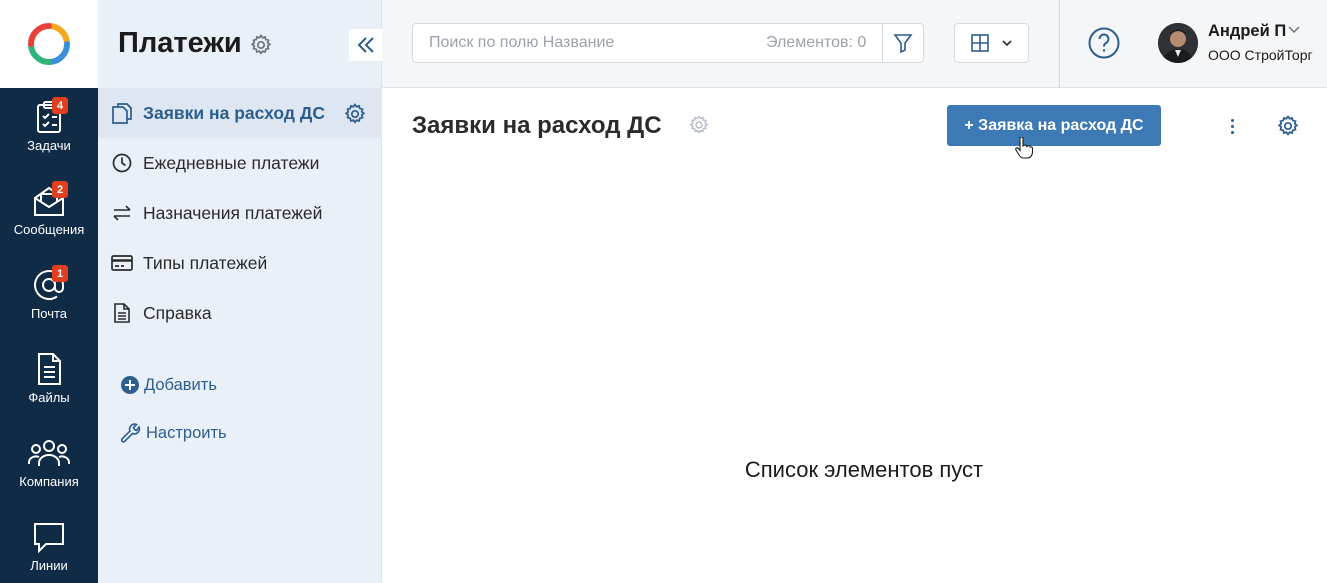  I want to click on rail-item-company: Компания, so click(49, 466).